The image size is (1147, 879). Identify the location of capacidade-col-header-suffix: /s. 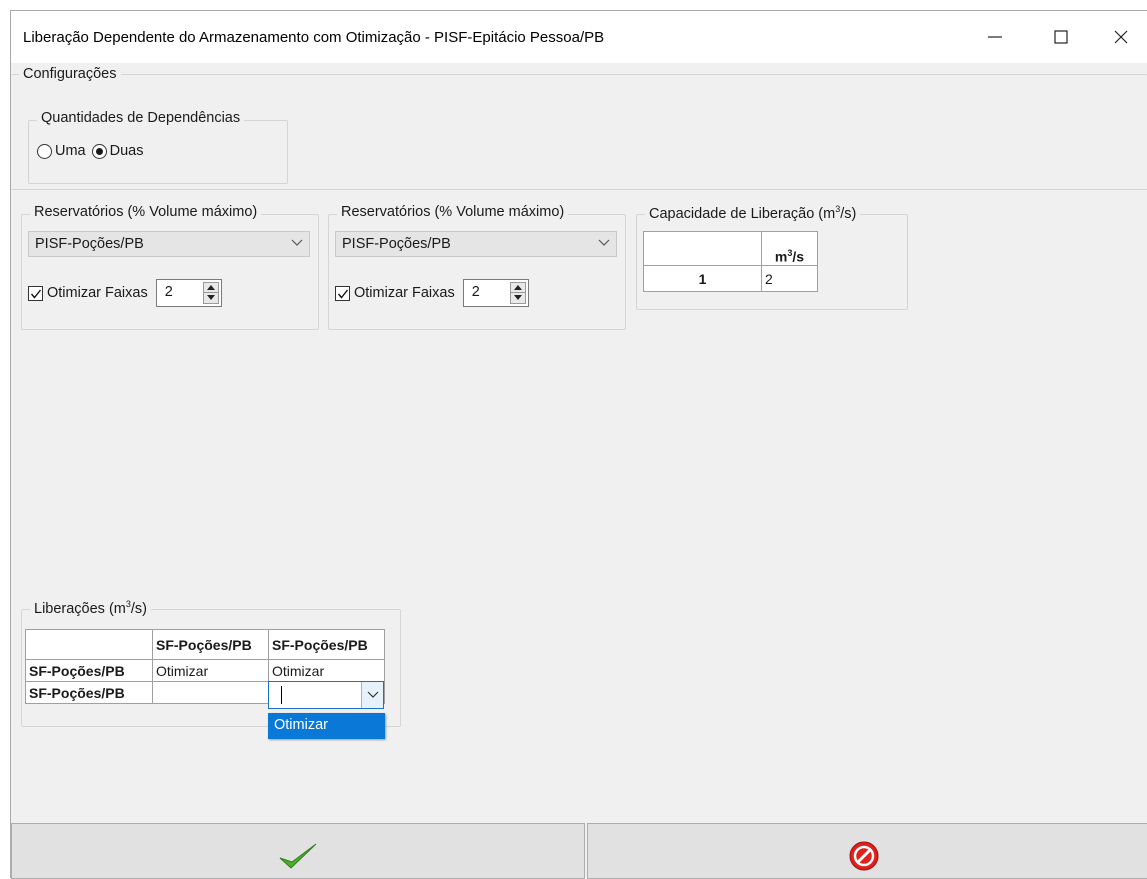
(798, 257).